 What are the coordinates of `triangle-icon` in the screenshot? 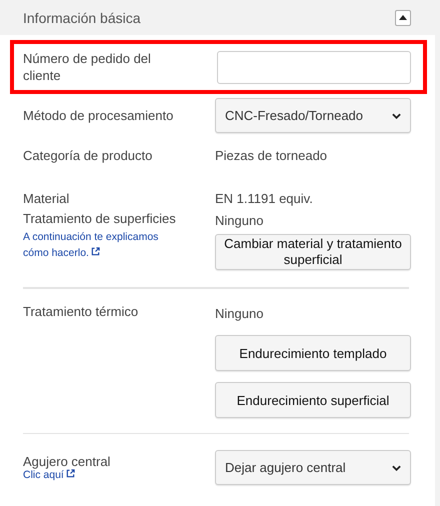 It's located at (403, 17).